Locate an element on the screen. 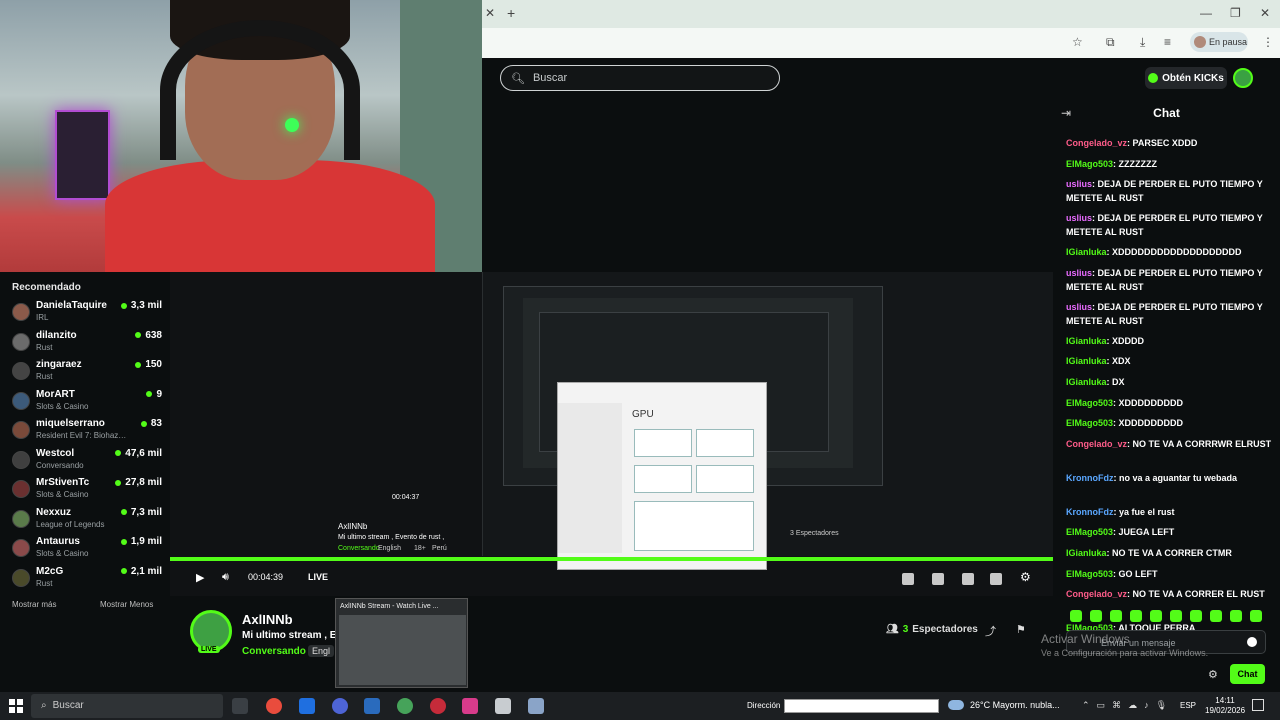  bookmark-star-icon: ☆ is located at coordinates (1077, 42).